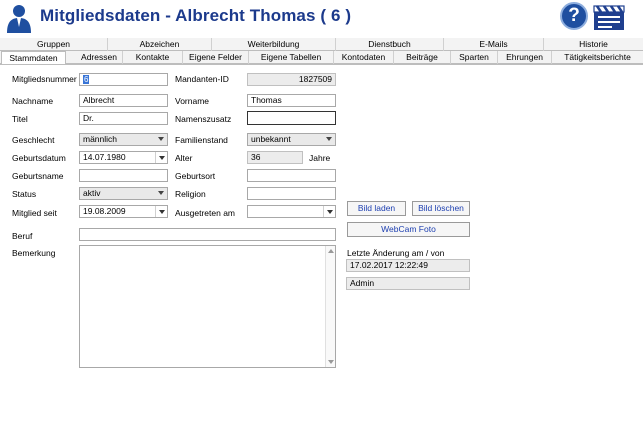 This screenshot has width=643, height=438. I want to click on vorname-label: Vorname, so click(192, 101).